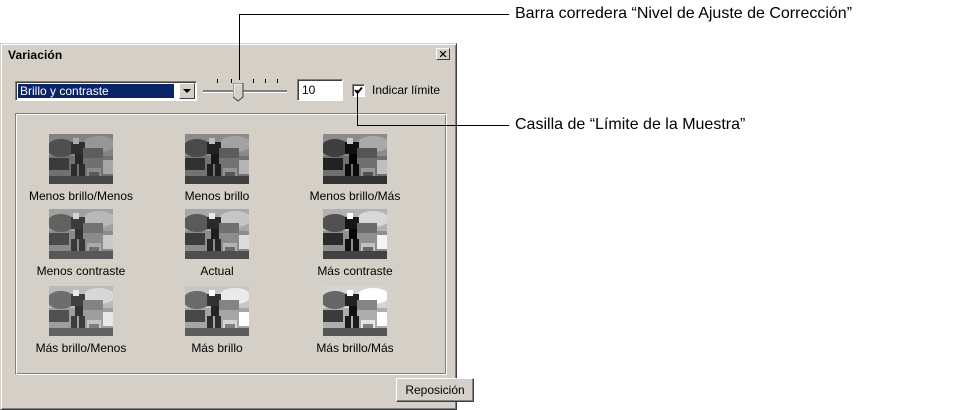  I want to click on adjustment-mode-value: Brillo y contraste, so click(96, 91).